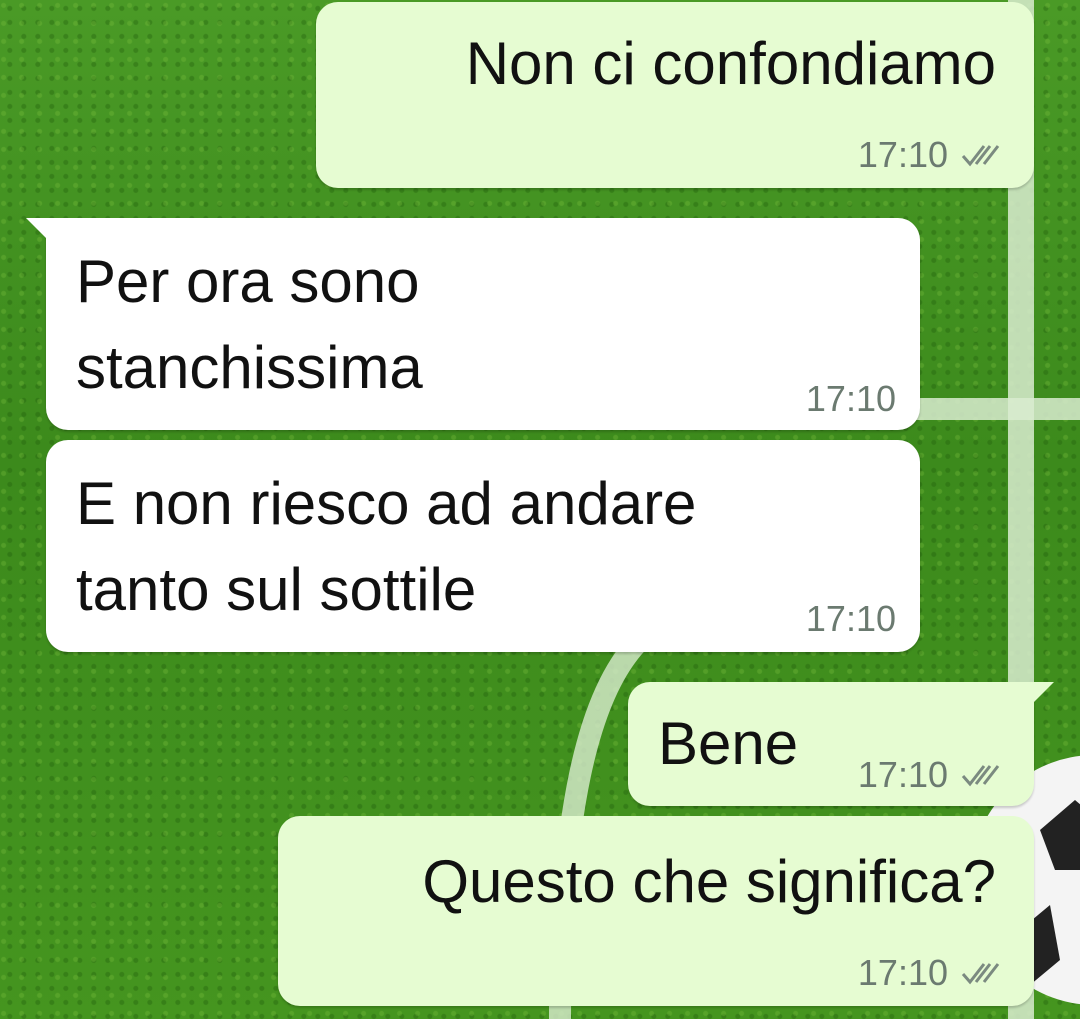  I want to click on message-text: Bene, so click(728, 743).